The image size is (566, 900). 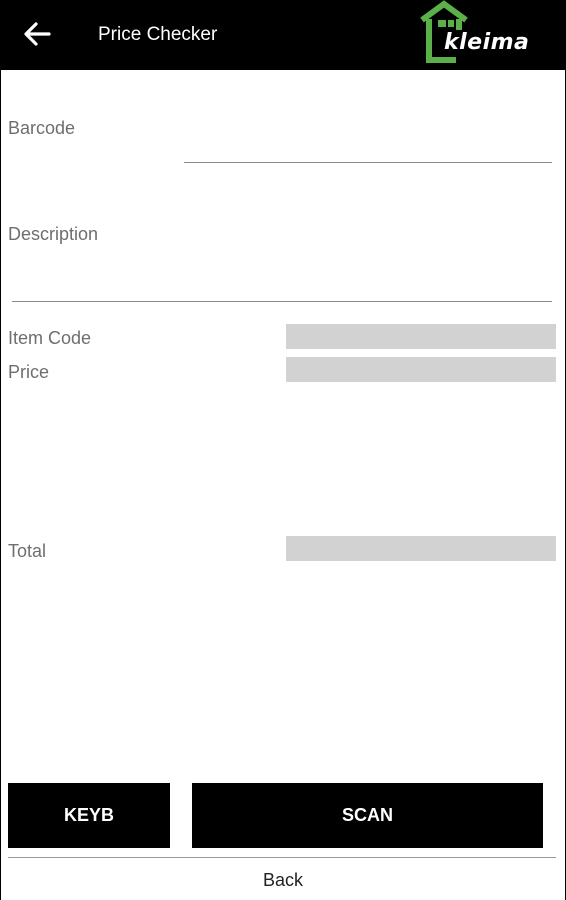 I want to click on barcode-label: Barcode, so click(x=42, y=128).